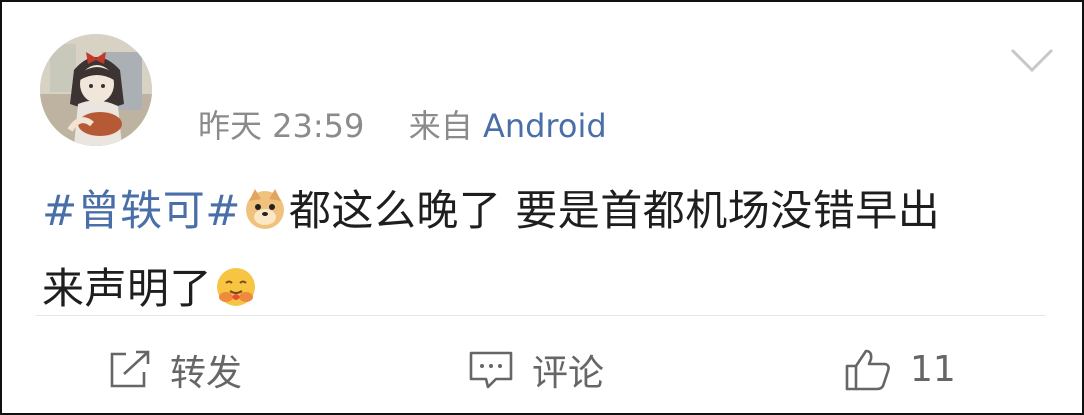 This screenshot has height=415, width=1084. Describe the element at coordinates (141, 210) in the screenshot. I see `topic-hashtag: #曾轶可#` at that location.